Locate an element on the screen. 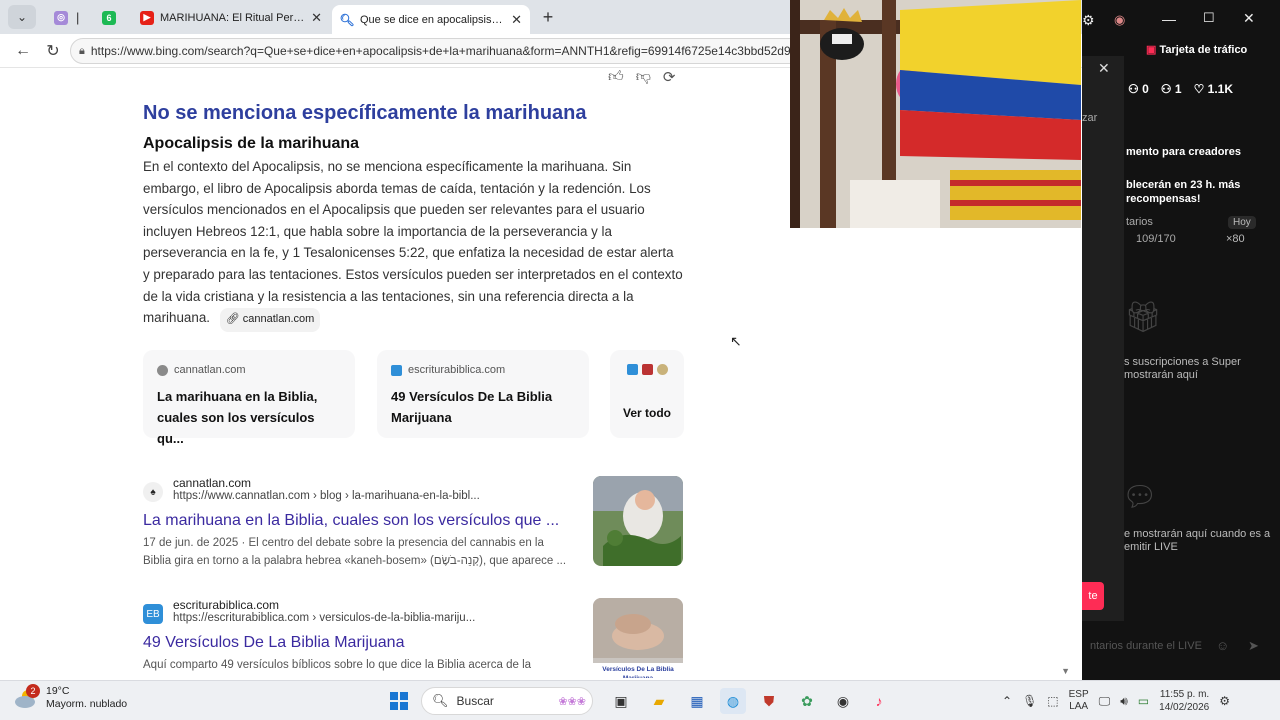 The width and height of the screenshot is (1280, 720). minimize-icon: — is located at coordinates (1169, 19).